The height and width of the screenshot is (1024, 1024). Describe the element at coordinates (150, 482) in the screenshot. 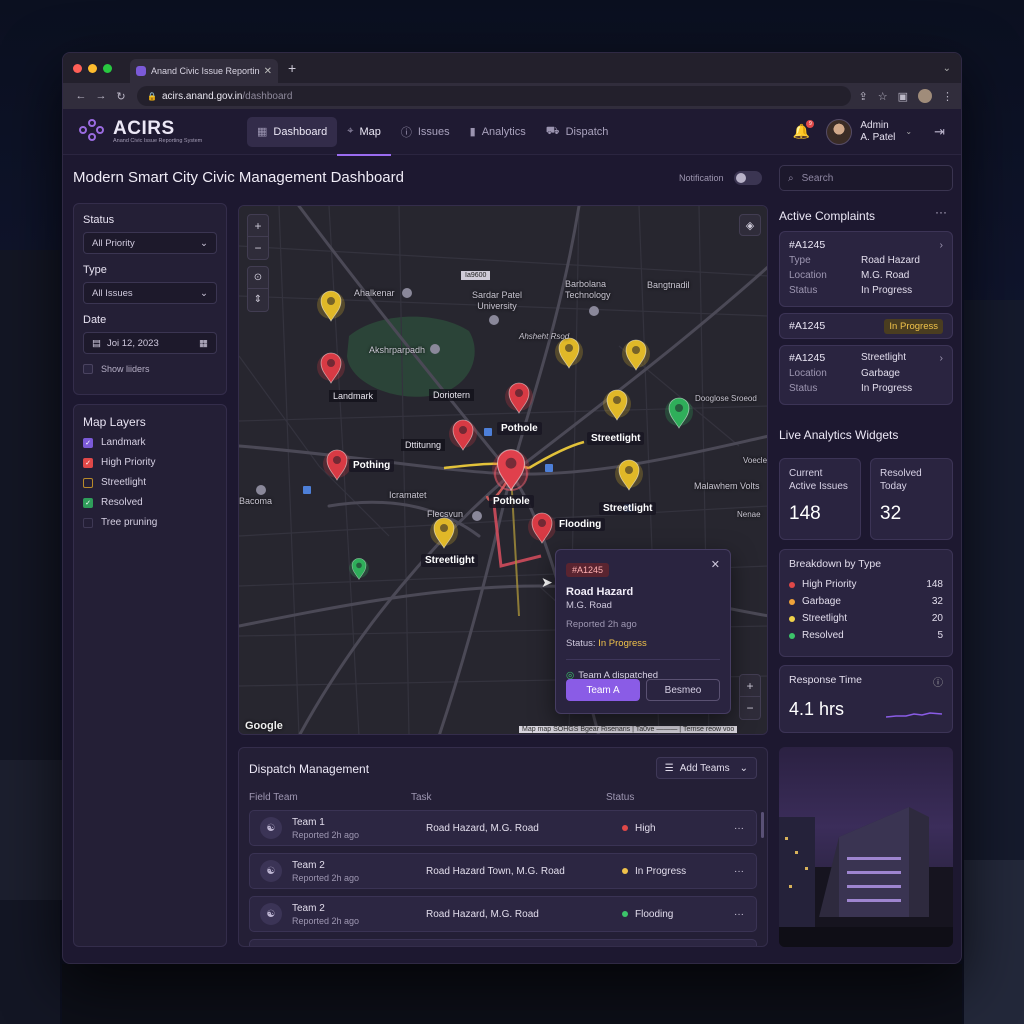

I see `layer-toggle: Streetlight` at that location.